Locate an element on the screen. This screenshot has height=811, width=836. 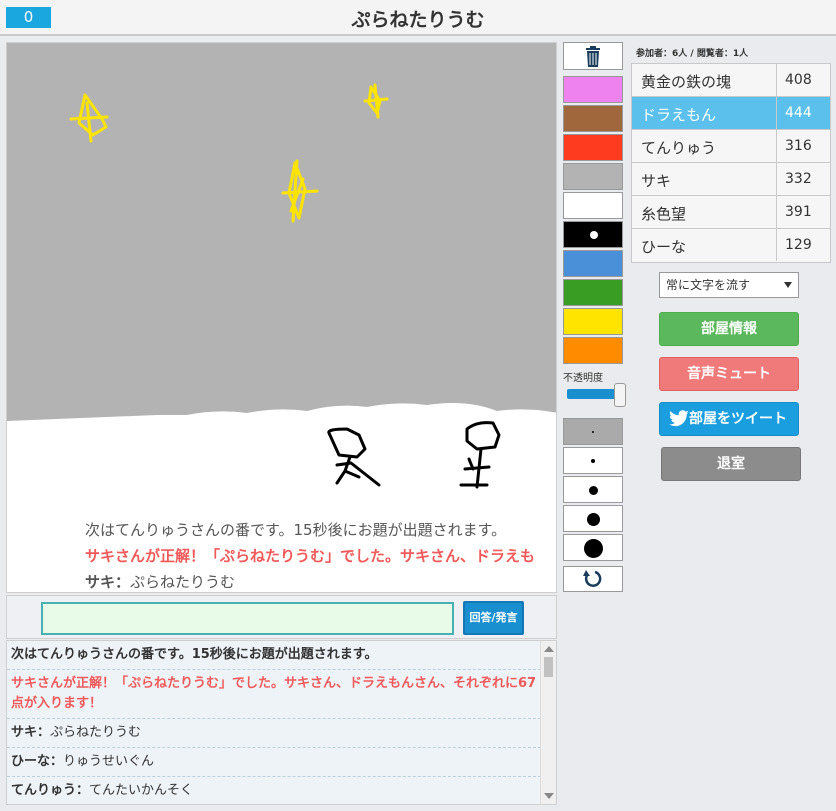
text-flow-select: 常に文字を流す is located at coordinates (729, 285).